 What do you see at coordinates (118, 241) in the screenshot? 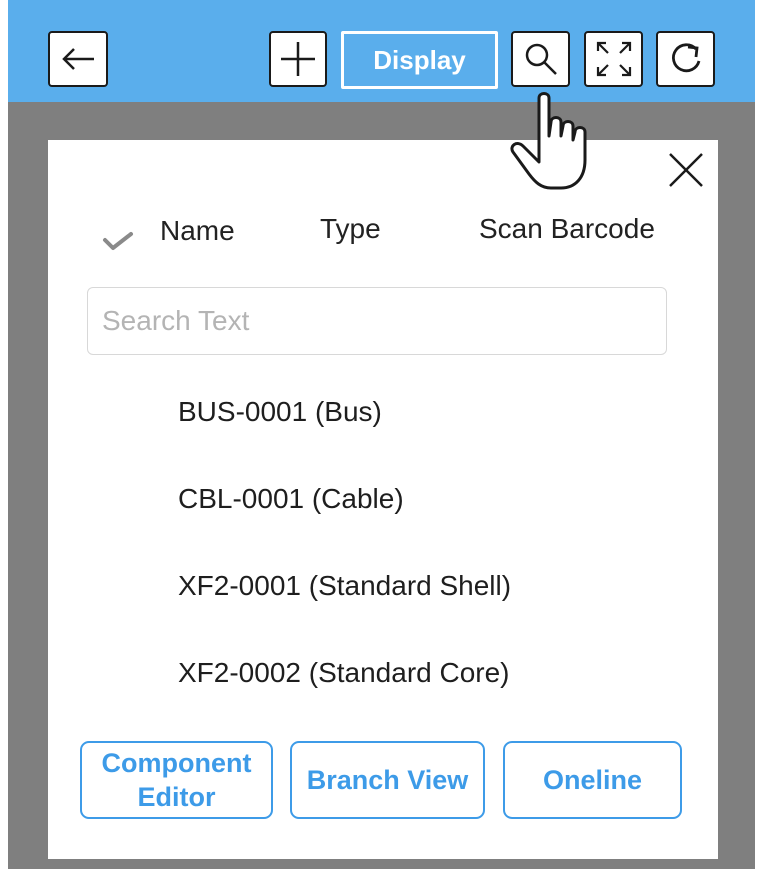
I see `checkmark-icon` at bounding box center [118, 241].